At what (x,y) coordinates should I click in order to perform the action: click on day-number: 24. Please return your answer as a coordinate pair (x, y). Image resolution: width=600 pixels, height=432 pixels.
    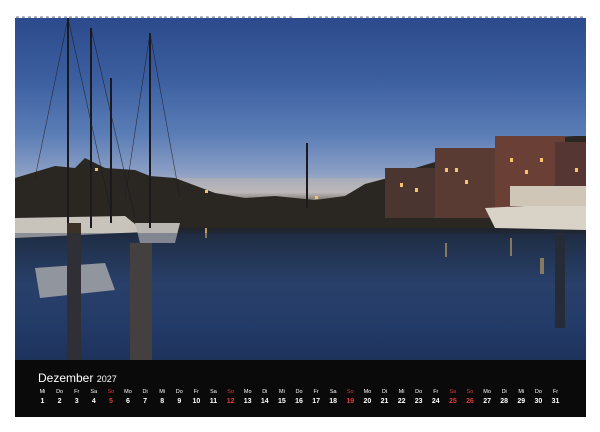
    Looking at the image, I should click on (435, 401).